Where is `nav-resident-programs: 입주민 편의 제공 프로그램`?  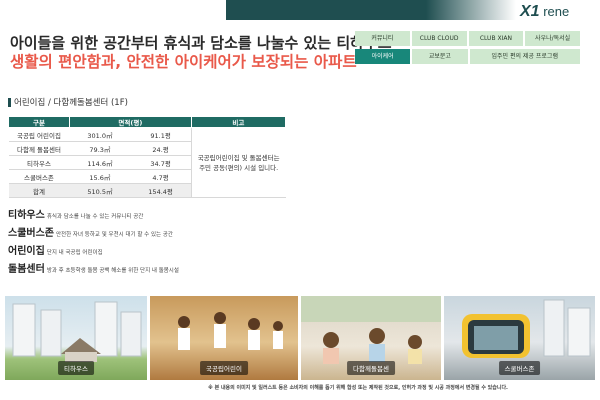
nav-resident-programs: 입주민 편의 제공 프로그램 is located at coordinates (524, 56).